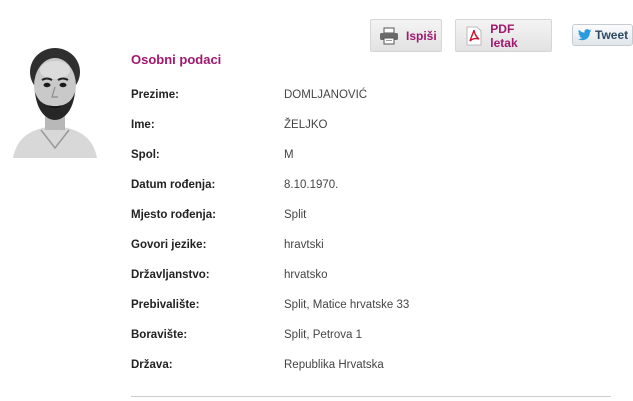  Describe the element at coordinates (371, 245) in the screenshot. I see `field-row-languages: Govori jezike: hravtski` at that location.